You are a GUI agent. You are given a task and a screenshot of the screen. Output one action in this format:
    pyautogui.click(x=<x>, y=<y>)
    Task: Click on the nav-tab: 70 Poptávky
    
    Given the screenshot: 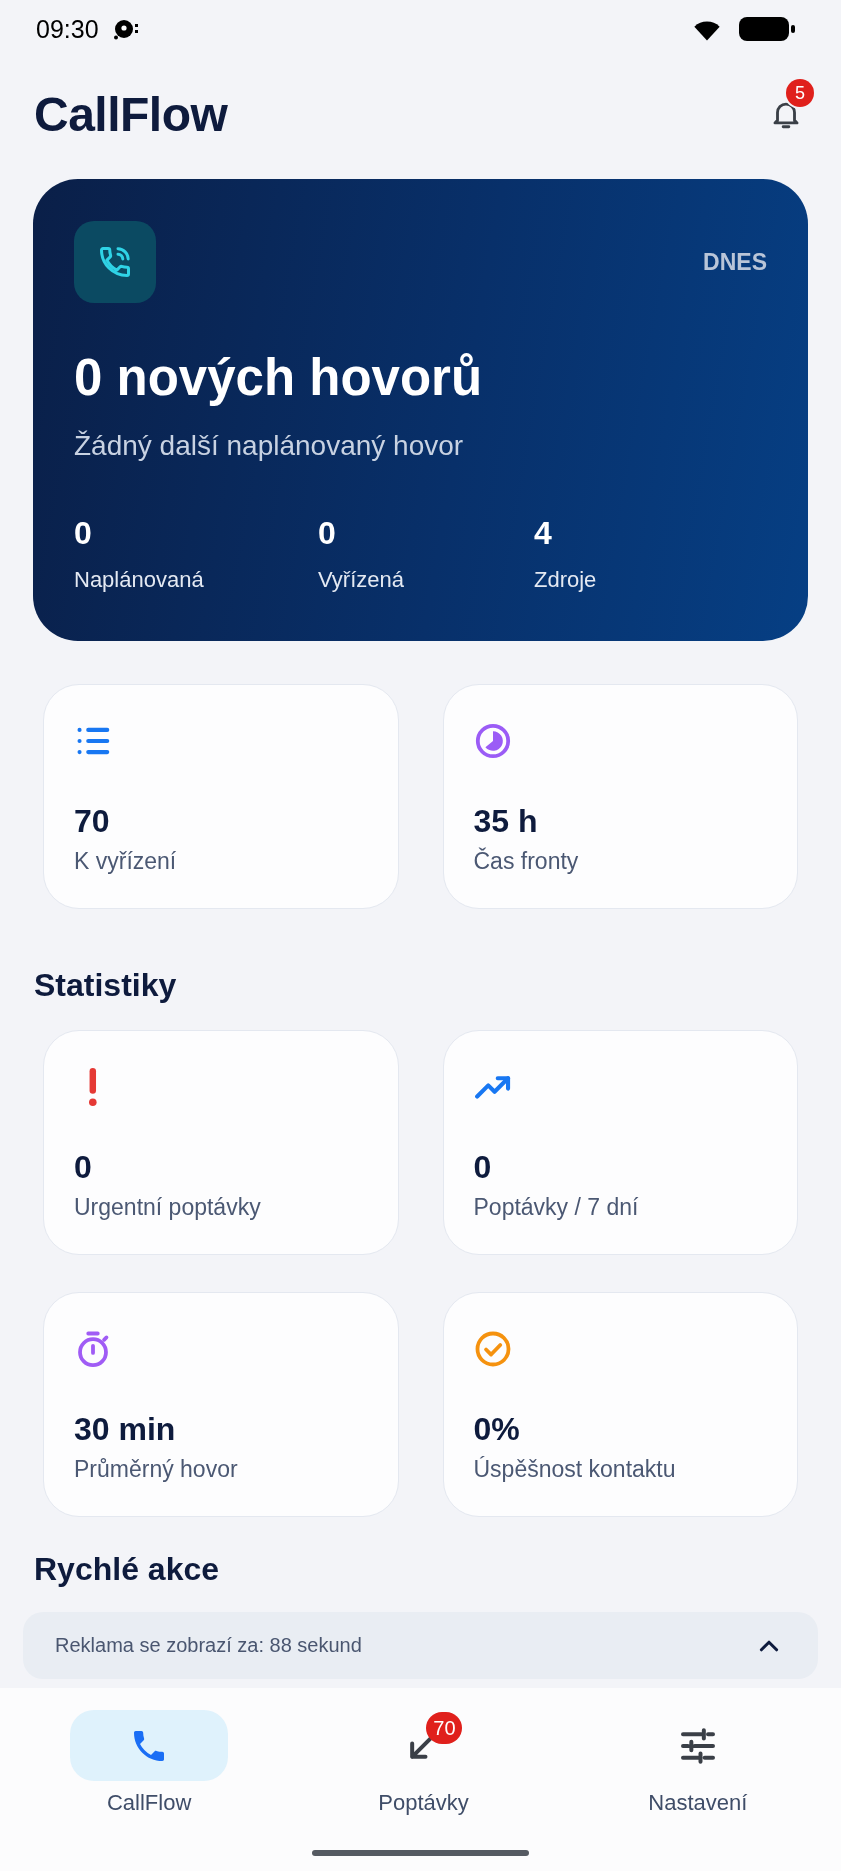 What is the action you would take?
    pyautogui.click(x=423, y=1763)
    